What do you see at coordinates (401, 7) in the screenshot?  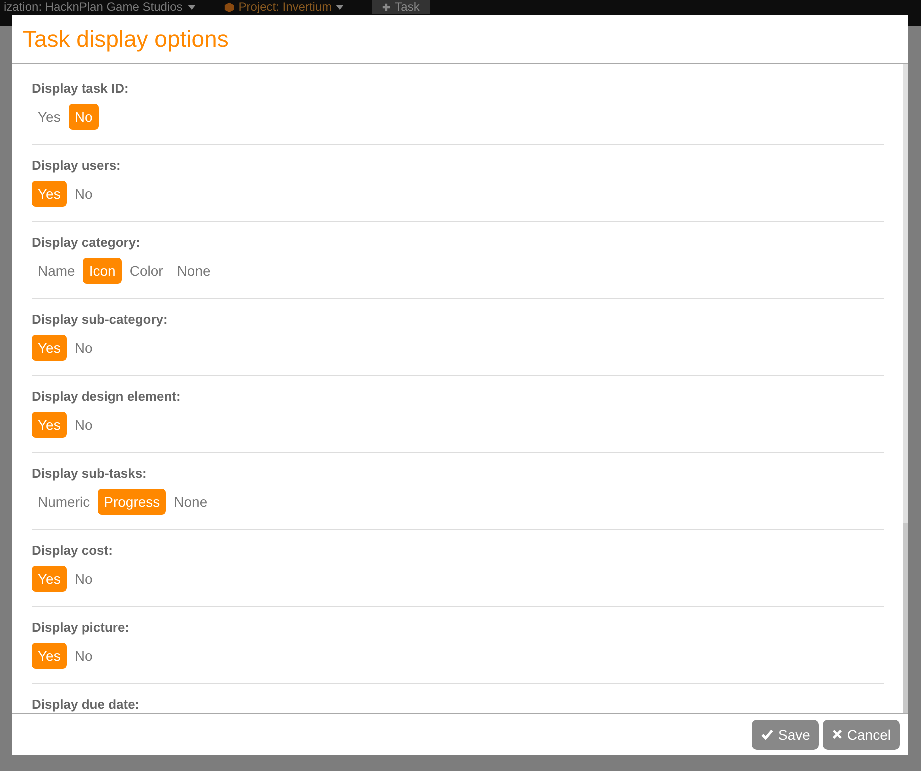 I see `new-task-button: Task` at bounding box center [401, 7].